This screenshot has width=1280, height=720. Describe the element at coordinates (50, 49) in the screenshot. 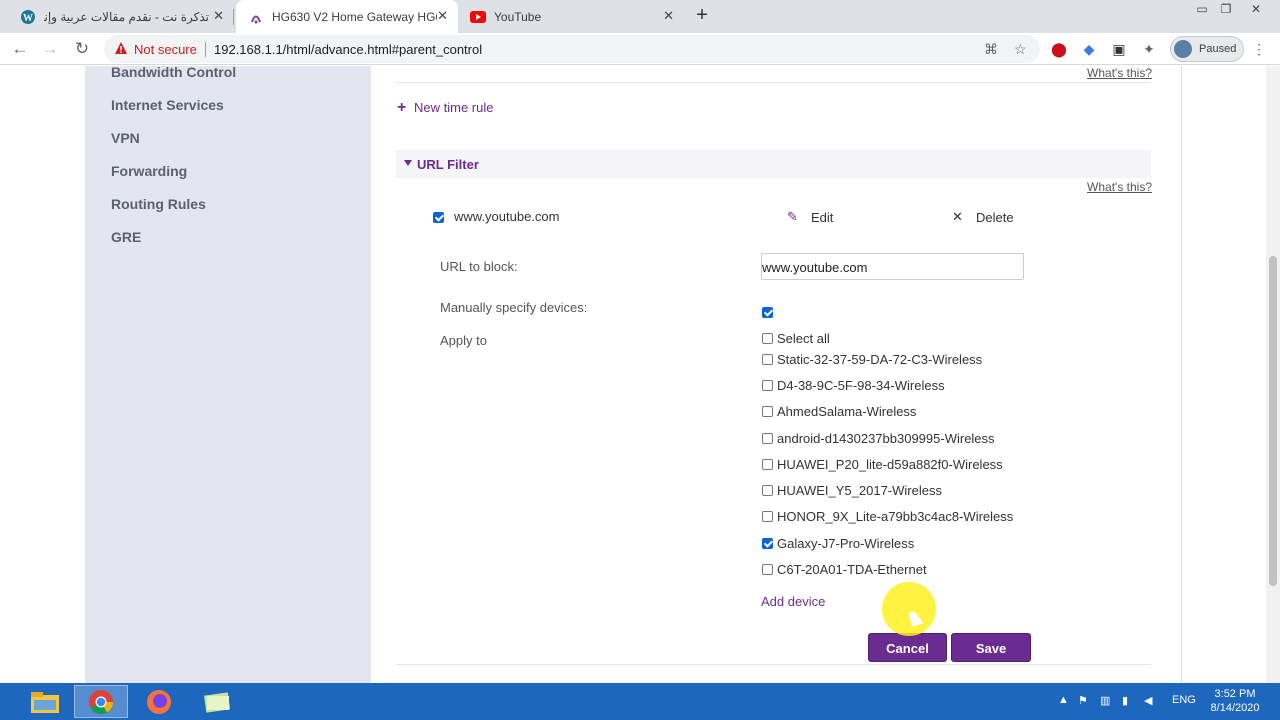

I see `forward-icon: →` at that location.